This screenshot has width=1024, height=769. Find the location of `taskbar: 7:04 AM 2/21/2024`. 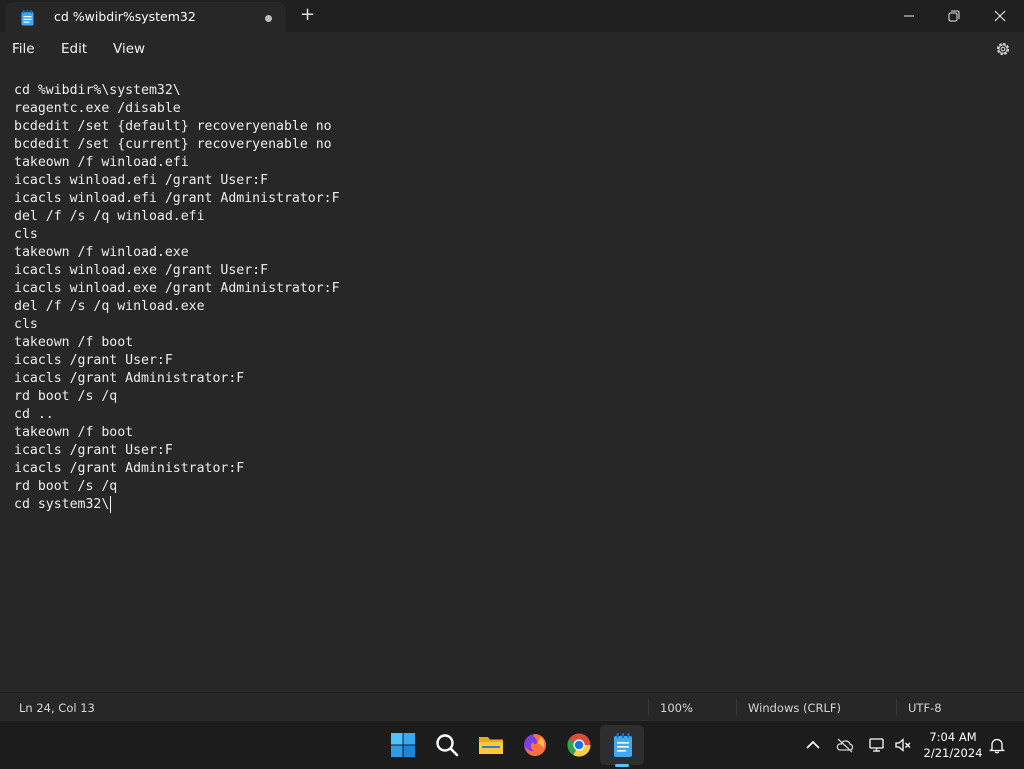

taskbar: 7:04 AM 2/21/2024 is located at coordinates (512, 744).